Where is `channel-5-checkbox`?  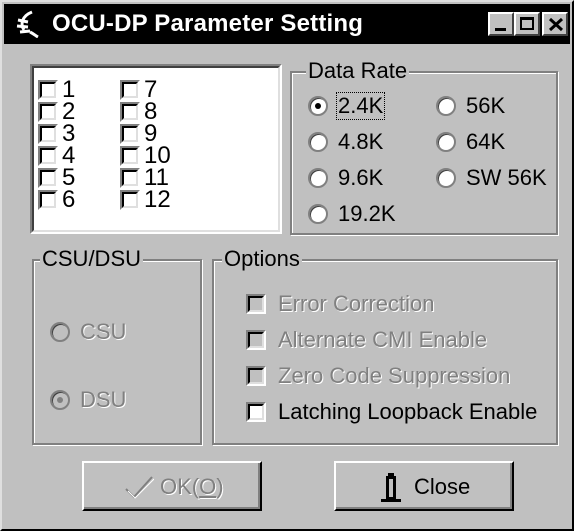 channel-5-checkbox is located at coordinates (48, 178).